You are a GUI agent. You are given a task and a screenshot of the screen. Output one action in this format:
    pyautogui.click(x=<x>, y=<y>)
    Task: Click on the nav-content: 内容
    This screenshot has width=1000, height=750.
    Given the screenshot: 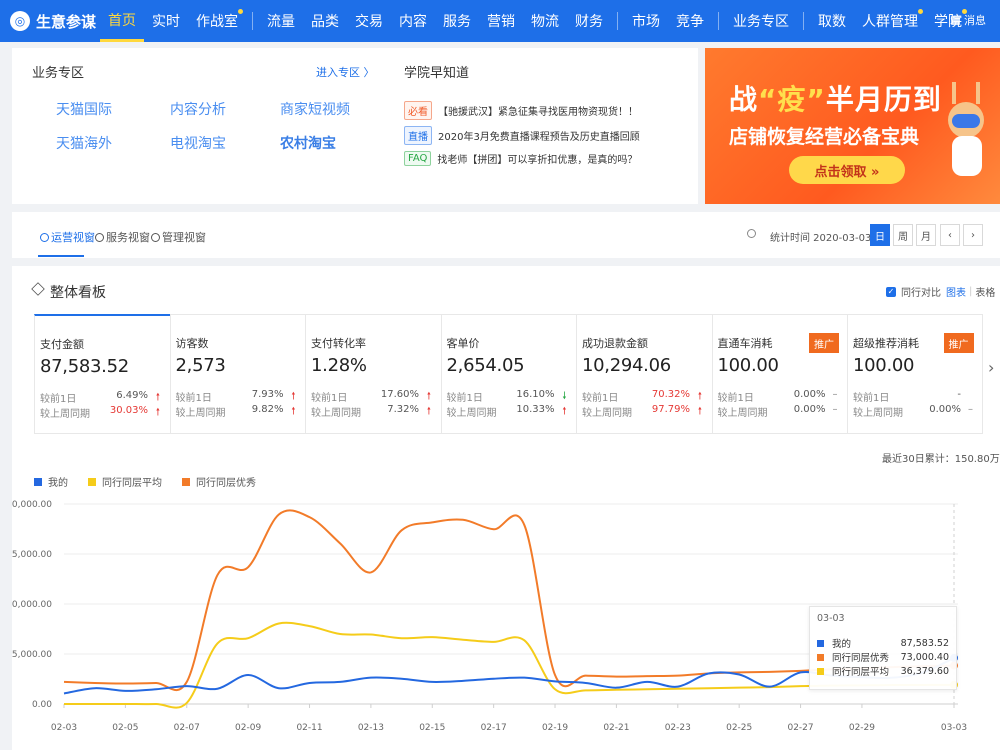 What is the action you would take?
    pyautogui.click(x=413, y=21)
    